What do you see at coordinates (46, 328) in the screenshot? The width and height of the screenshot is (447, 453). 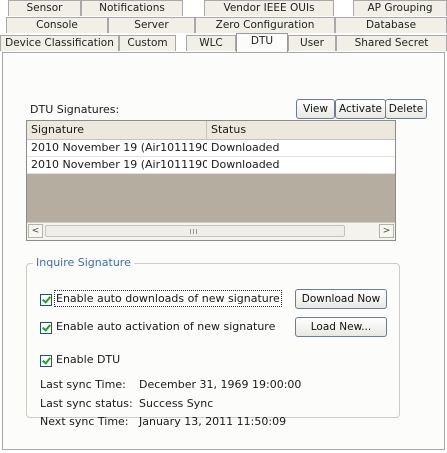 I see `auto-activate-checkbox` at bounding box center [46, 328].